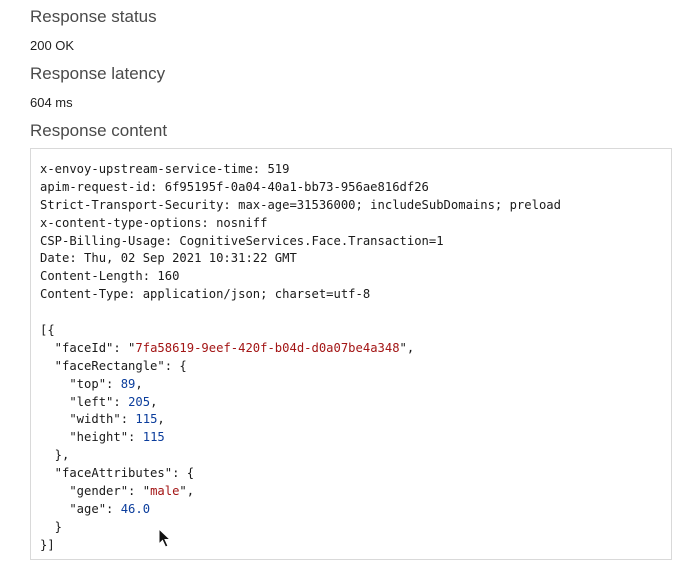  What do you see at coordinates (102, 419) in the screenshot?
I see `json-line: "width": 115,` at bounding box center [102, 419].